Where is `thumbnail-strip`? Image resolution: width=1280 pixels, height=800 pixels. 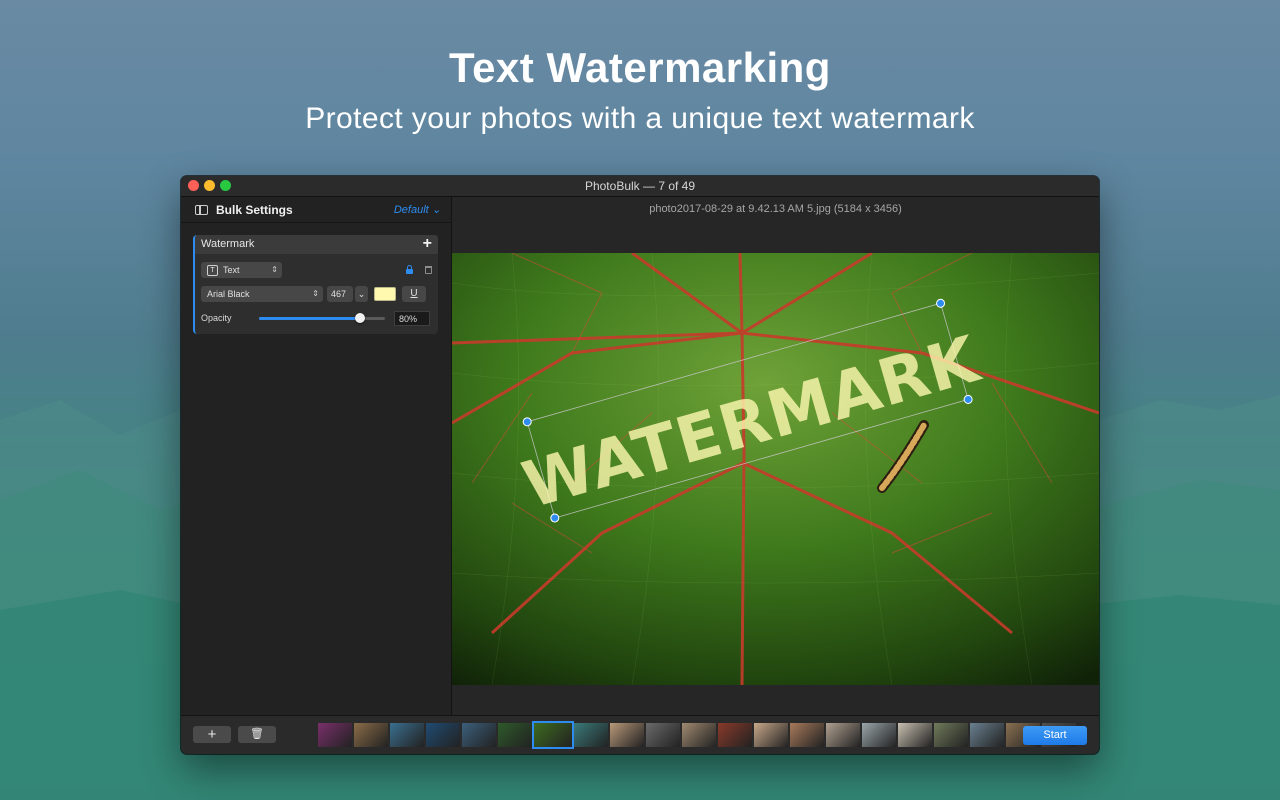
thumbnail-strip is located at coordinates (698, 735).